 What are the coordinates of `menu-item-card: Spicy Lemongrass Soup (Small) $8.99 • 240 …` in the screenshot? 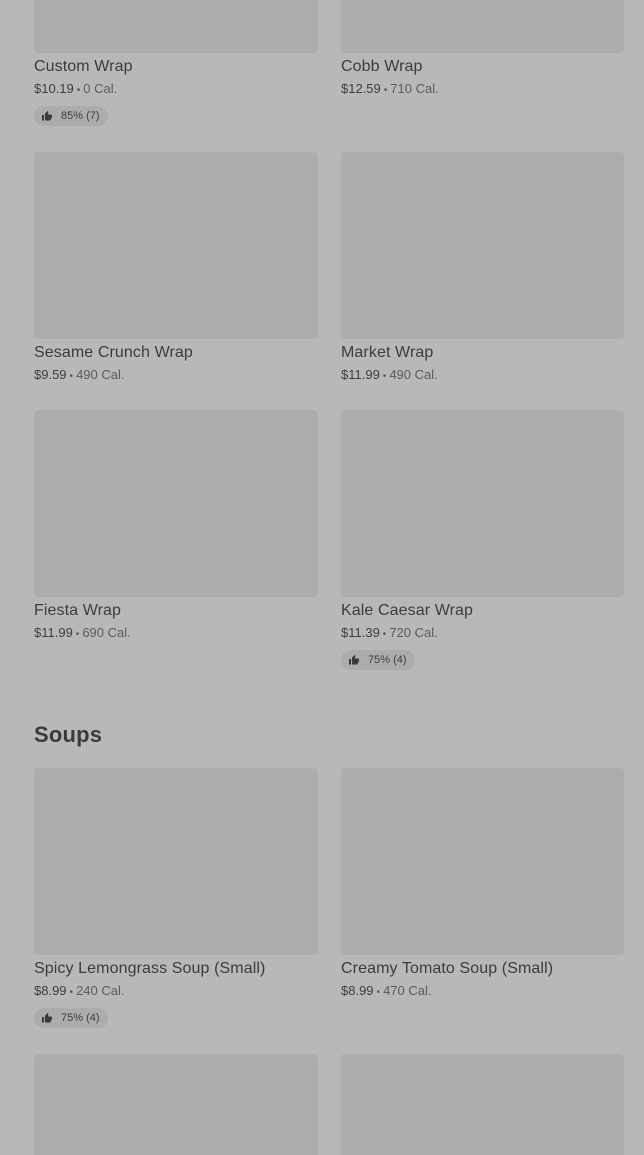 It's located at (176, 898).